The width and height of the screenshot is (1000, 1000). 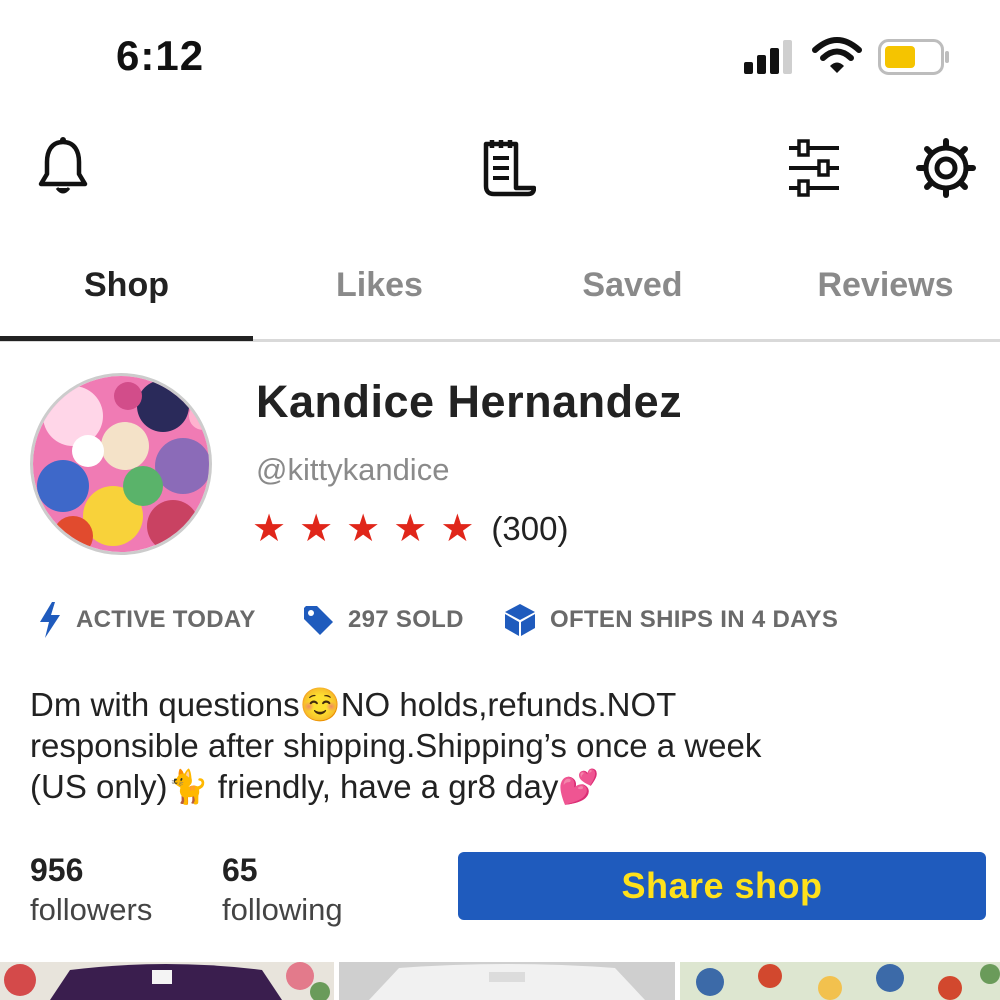 What do you see at coordinates (50, 620) in the screenshot?
I see `lightning-icon` at bounding box center [50, 620].